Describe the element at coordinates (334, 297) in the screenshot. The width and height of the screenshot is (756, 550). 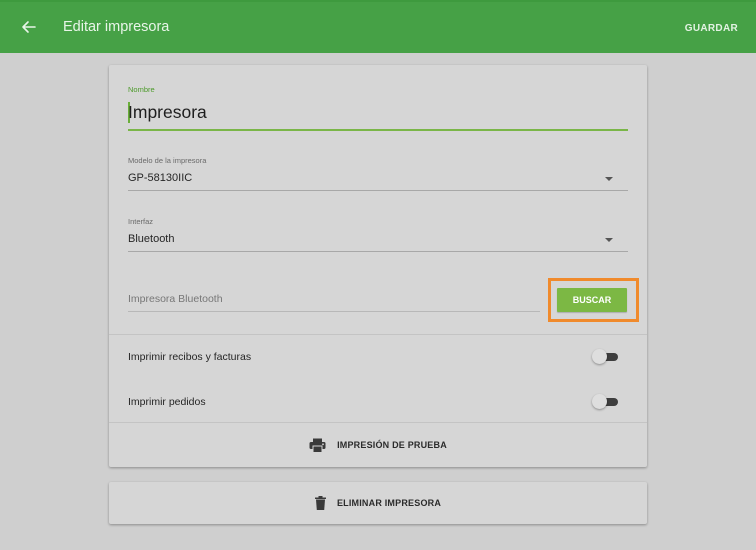
I see `bluetooth-printer-input: Impresora Bluetooth` at that location.